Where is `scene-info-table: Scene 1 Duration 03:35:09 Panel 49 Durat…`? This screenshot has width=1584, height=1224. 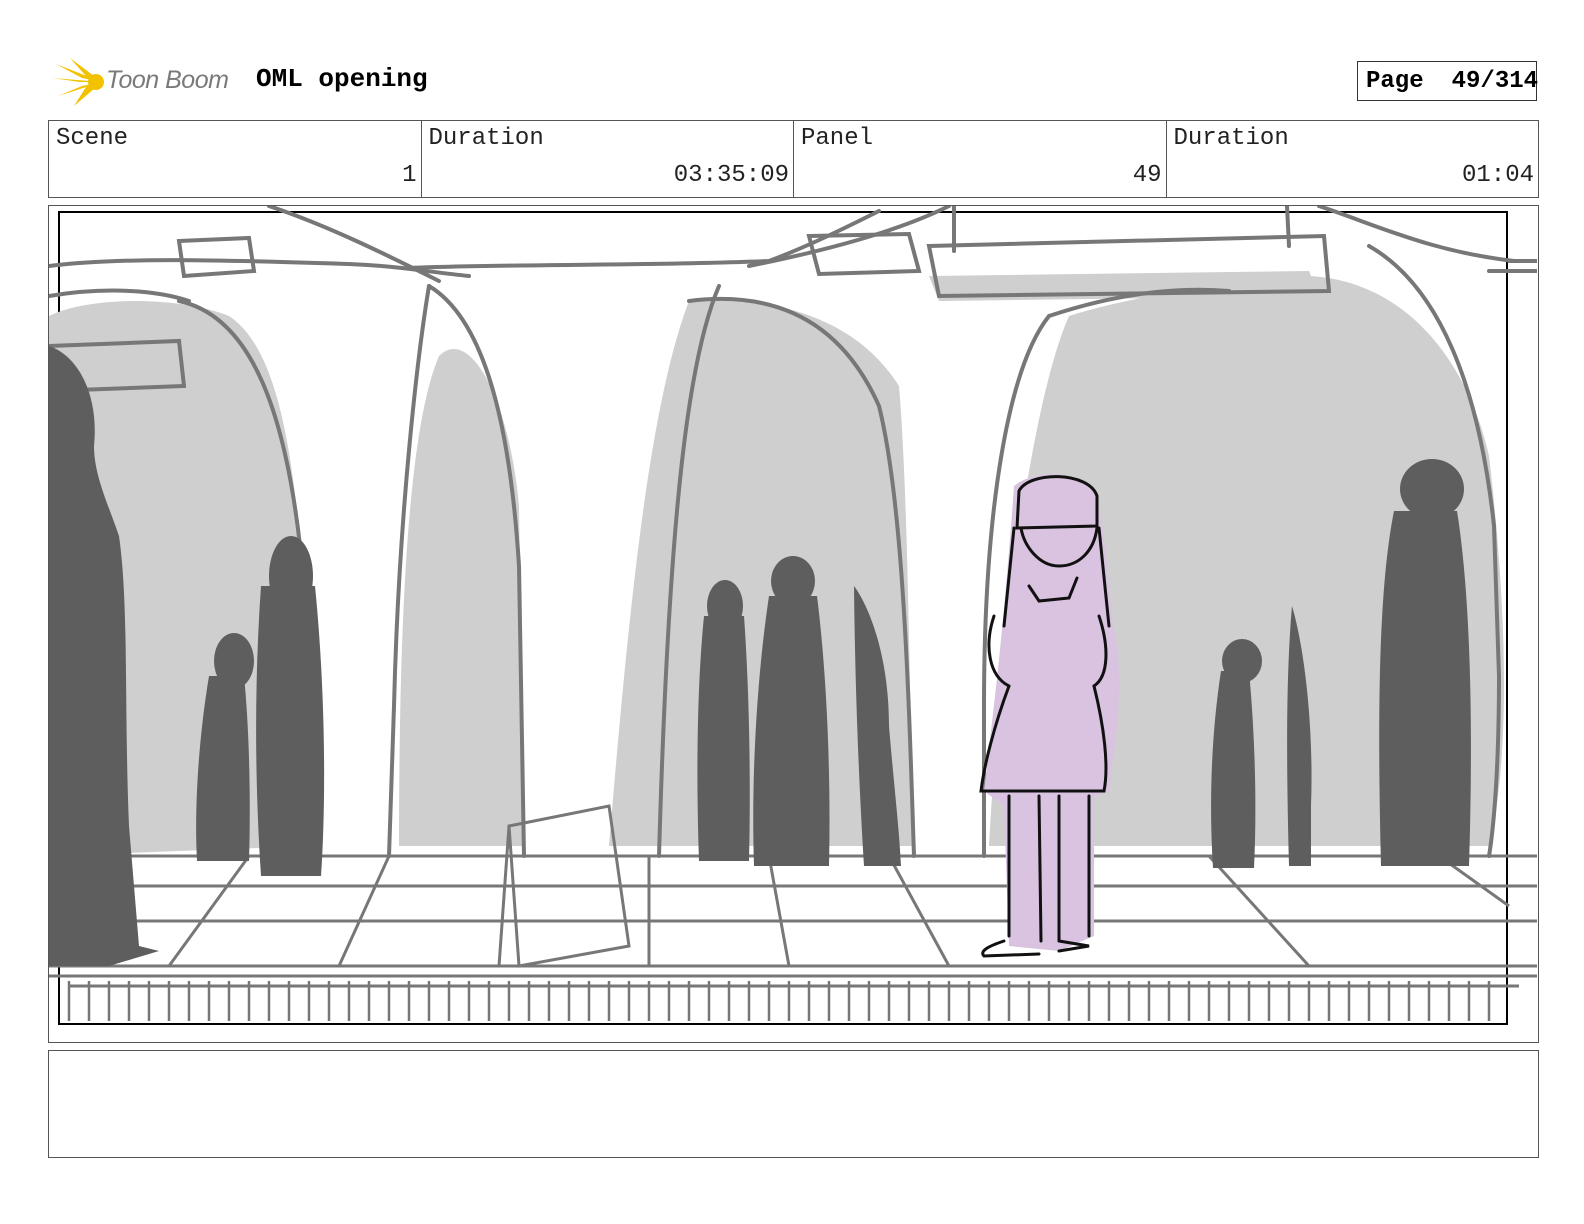
scene-info-table: Scene 1 Duration 03:35:09 Panel 49 Durat… is located at coordinates (793, 159).